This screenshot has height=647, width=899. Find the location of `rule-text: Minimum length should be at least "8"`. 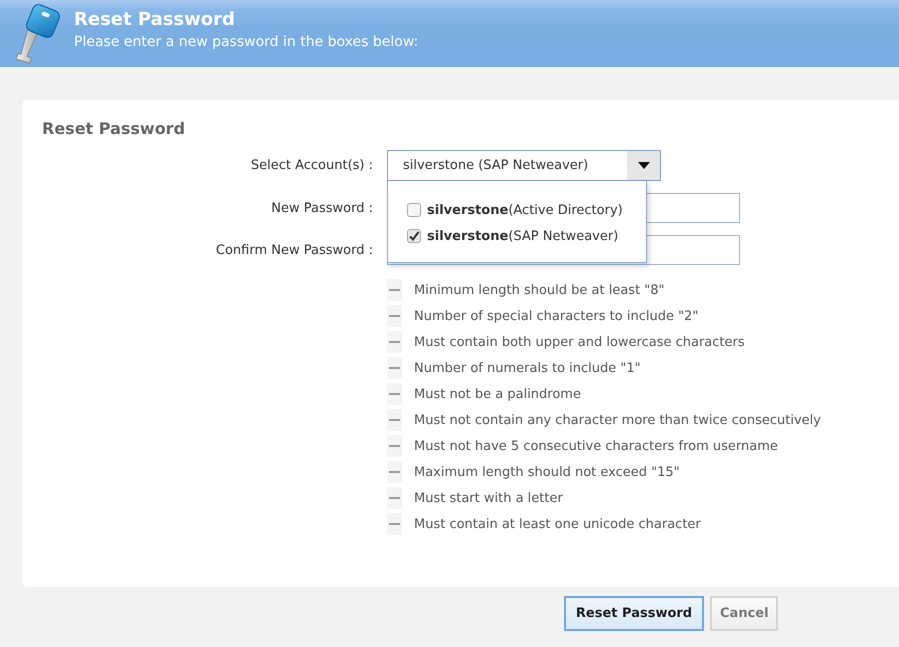

rule-text: Minimum length should be at least "8" is located at coordinates (539, 290).